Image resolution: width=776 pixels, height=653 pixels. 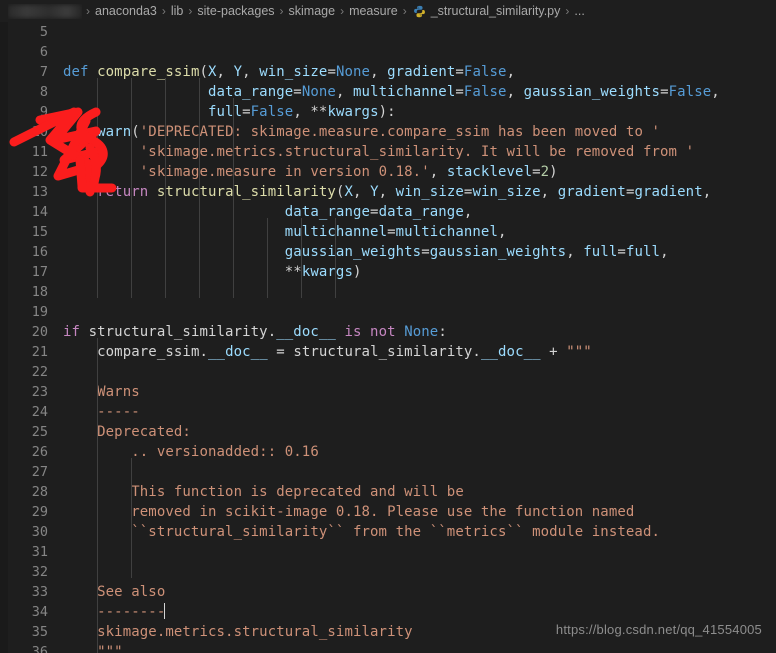 I want to click on code-token: return, so click(x=123, y=192).